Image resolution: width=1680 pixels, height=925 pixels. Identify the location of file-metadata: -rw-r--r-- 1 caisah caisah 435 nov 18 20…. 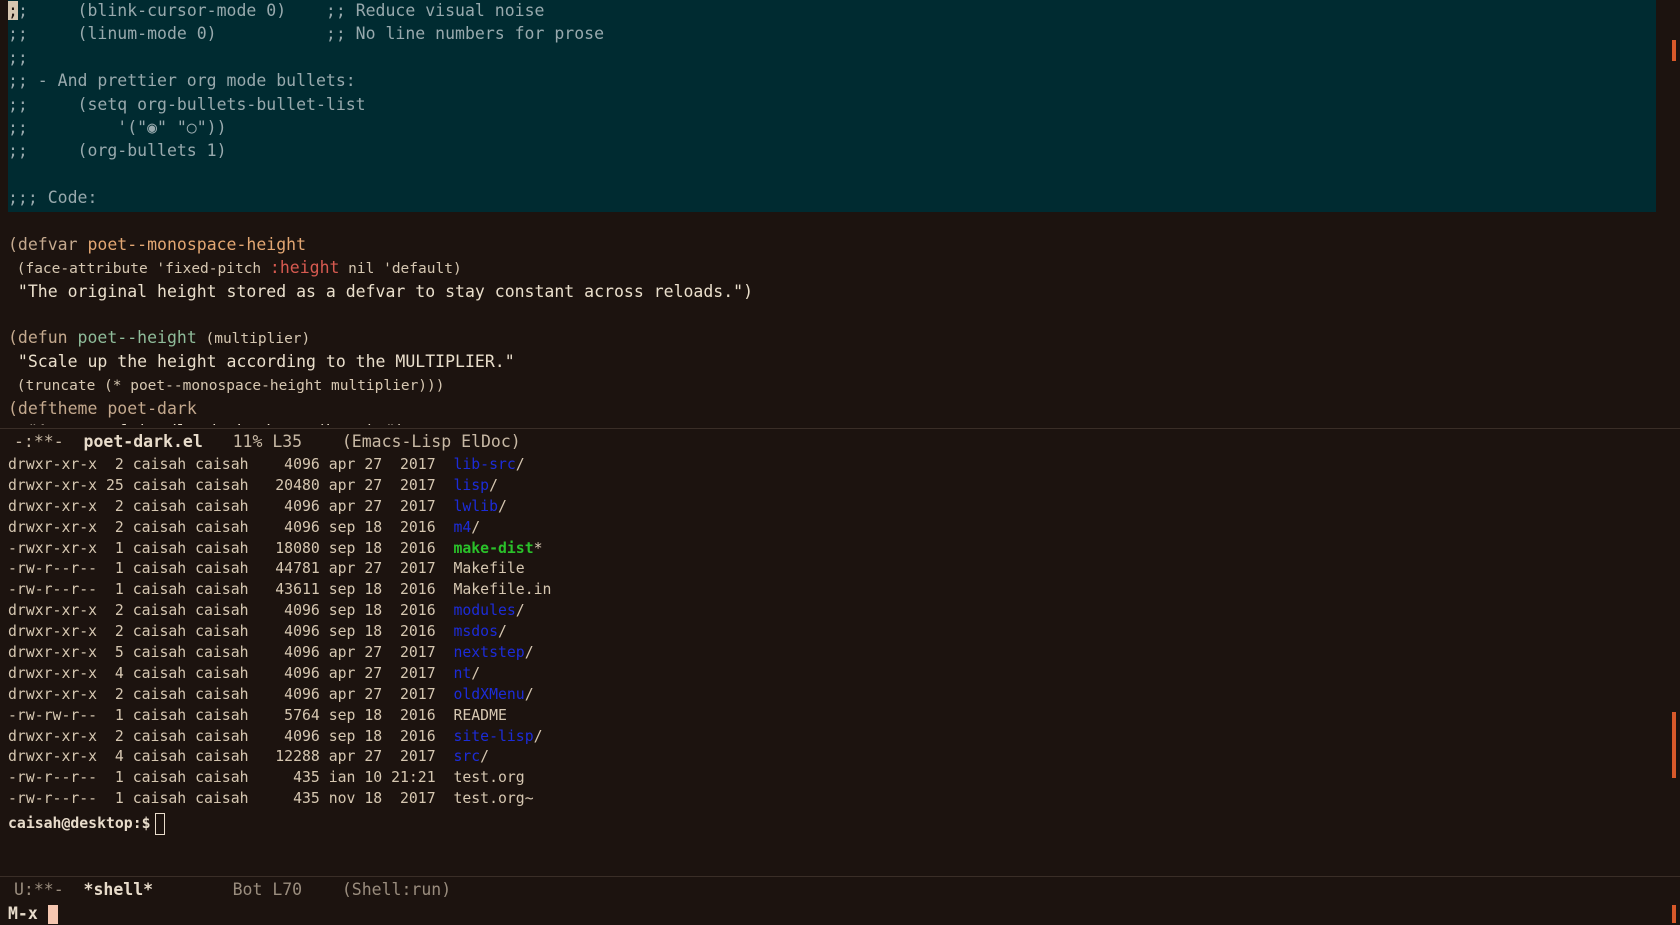
(231, 799).